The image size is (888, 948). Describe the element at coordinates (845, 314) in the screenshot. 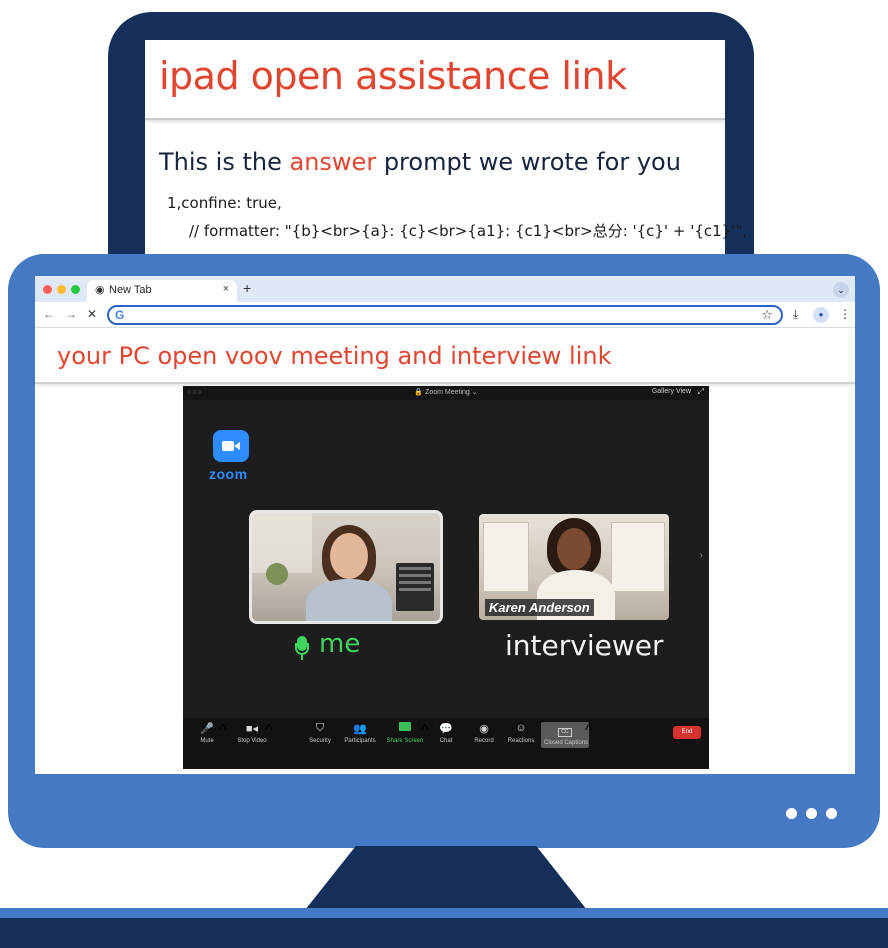

I see `browser-menu-icon: ⋮` at that location.